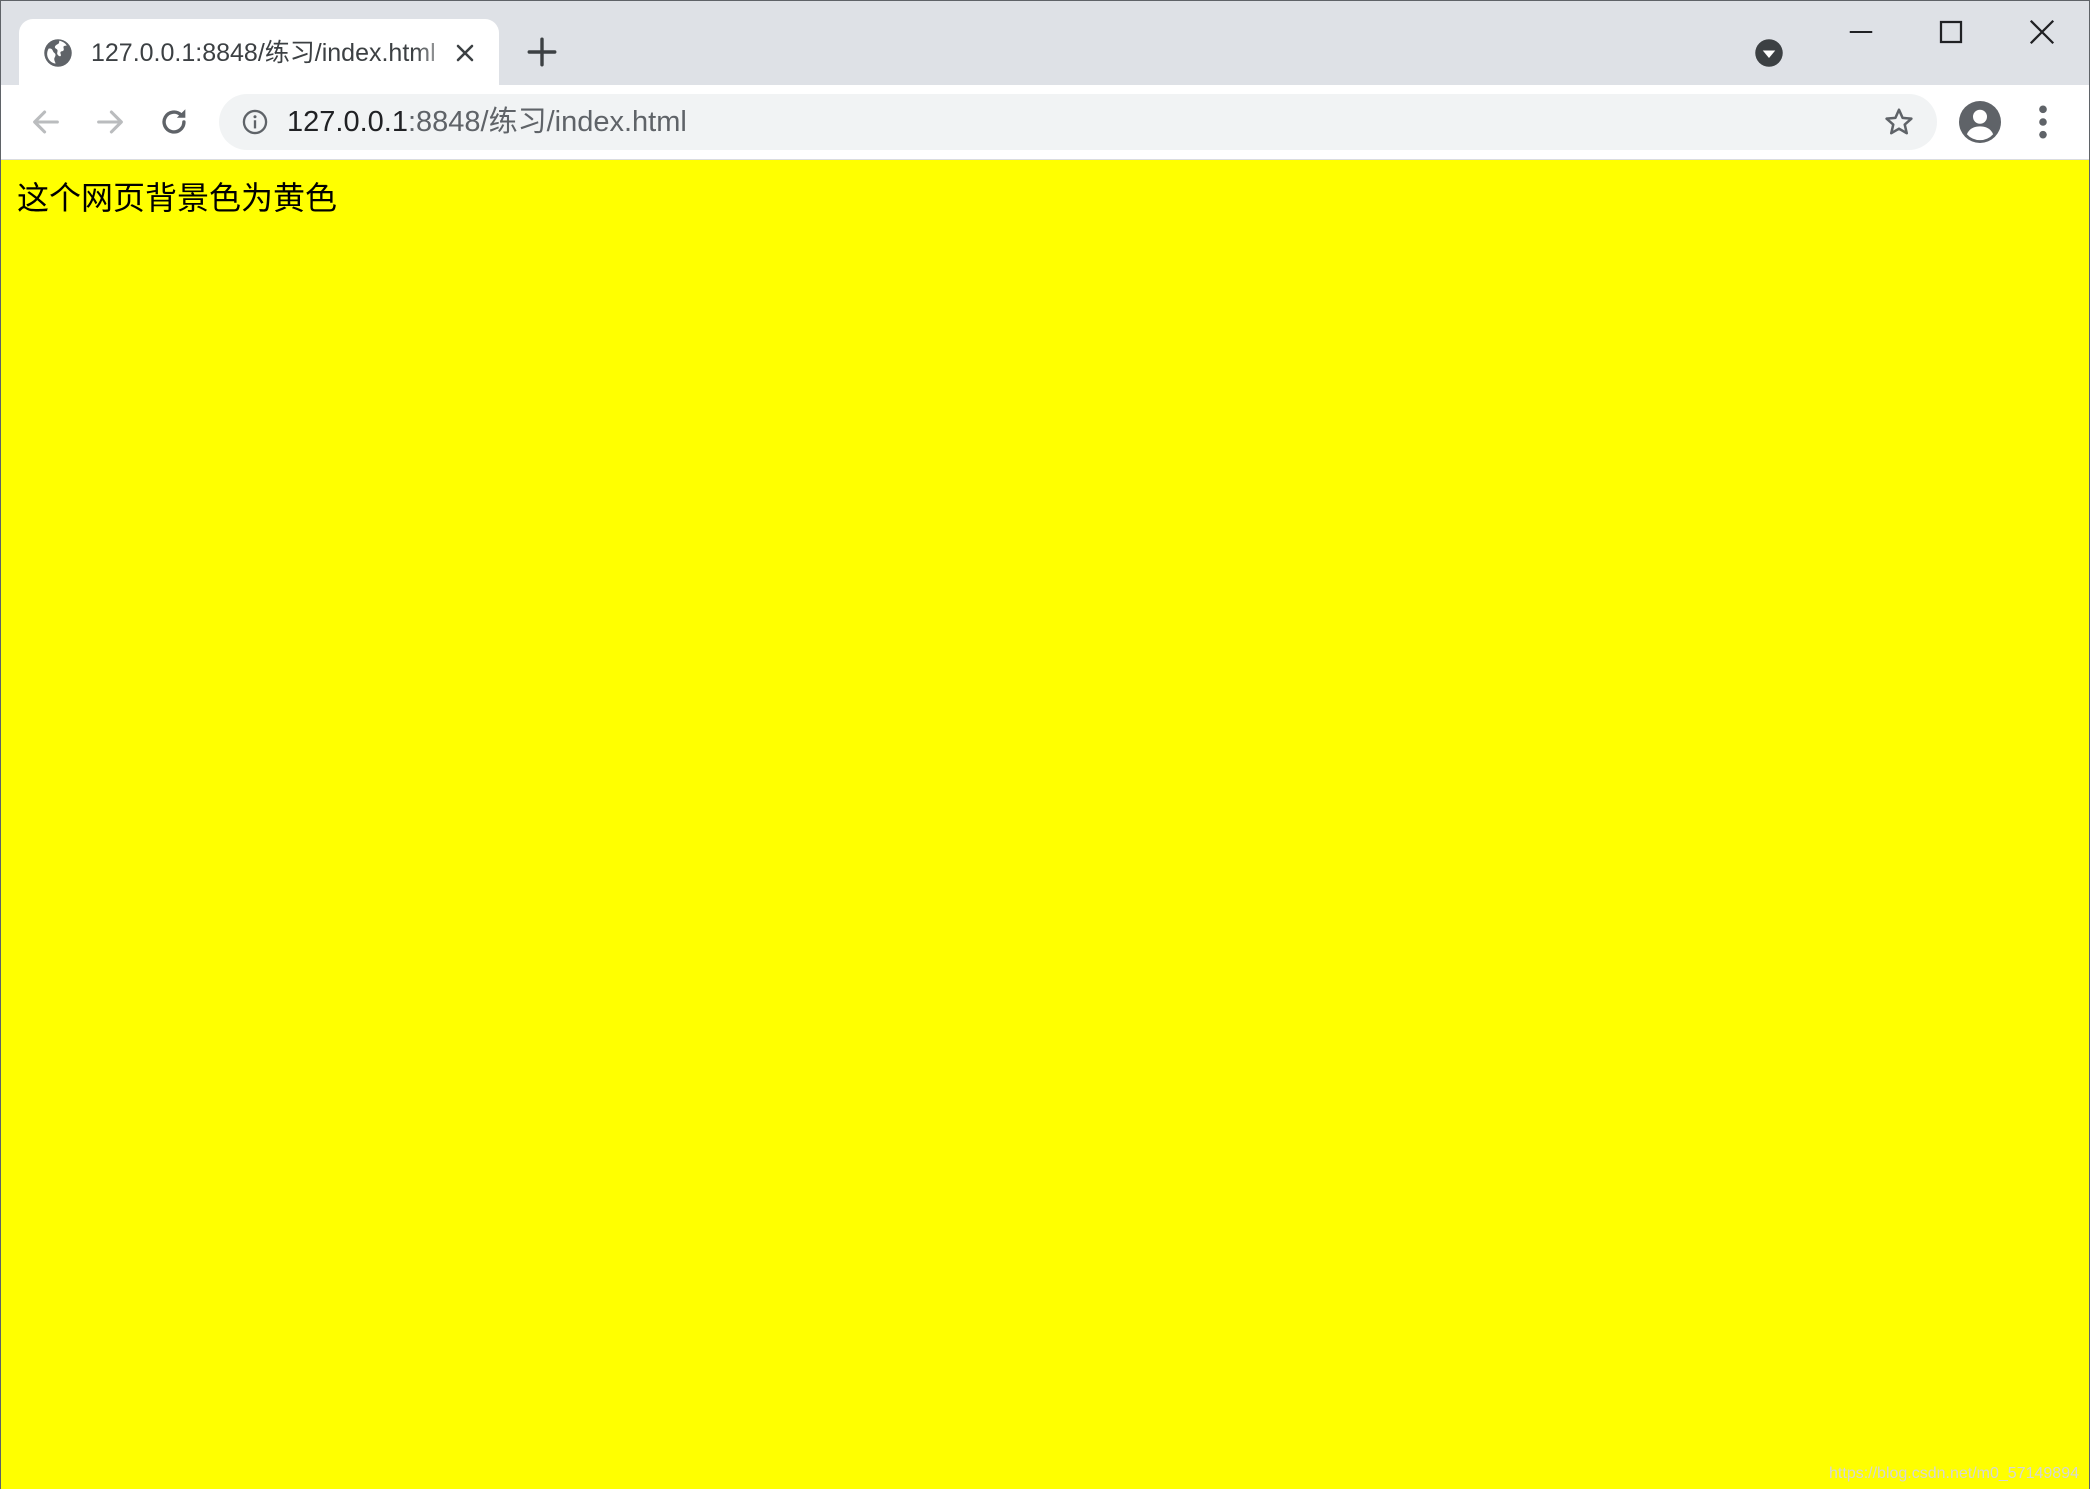 The image size is (2090, 1489). I want to click on info-icon, so click(255, 122).